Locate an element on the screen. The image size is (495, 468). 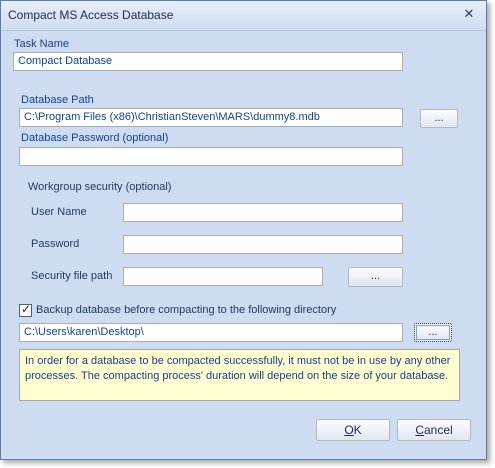
ok-button: OK is located at coordinates (353, 430).